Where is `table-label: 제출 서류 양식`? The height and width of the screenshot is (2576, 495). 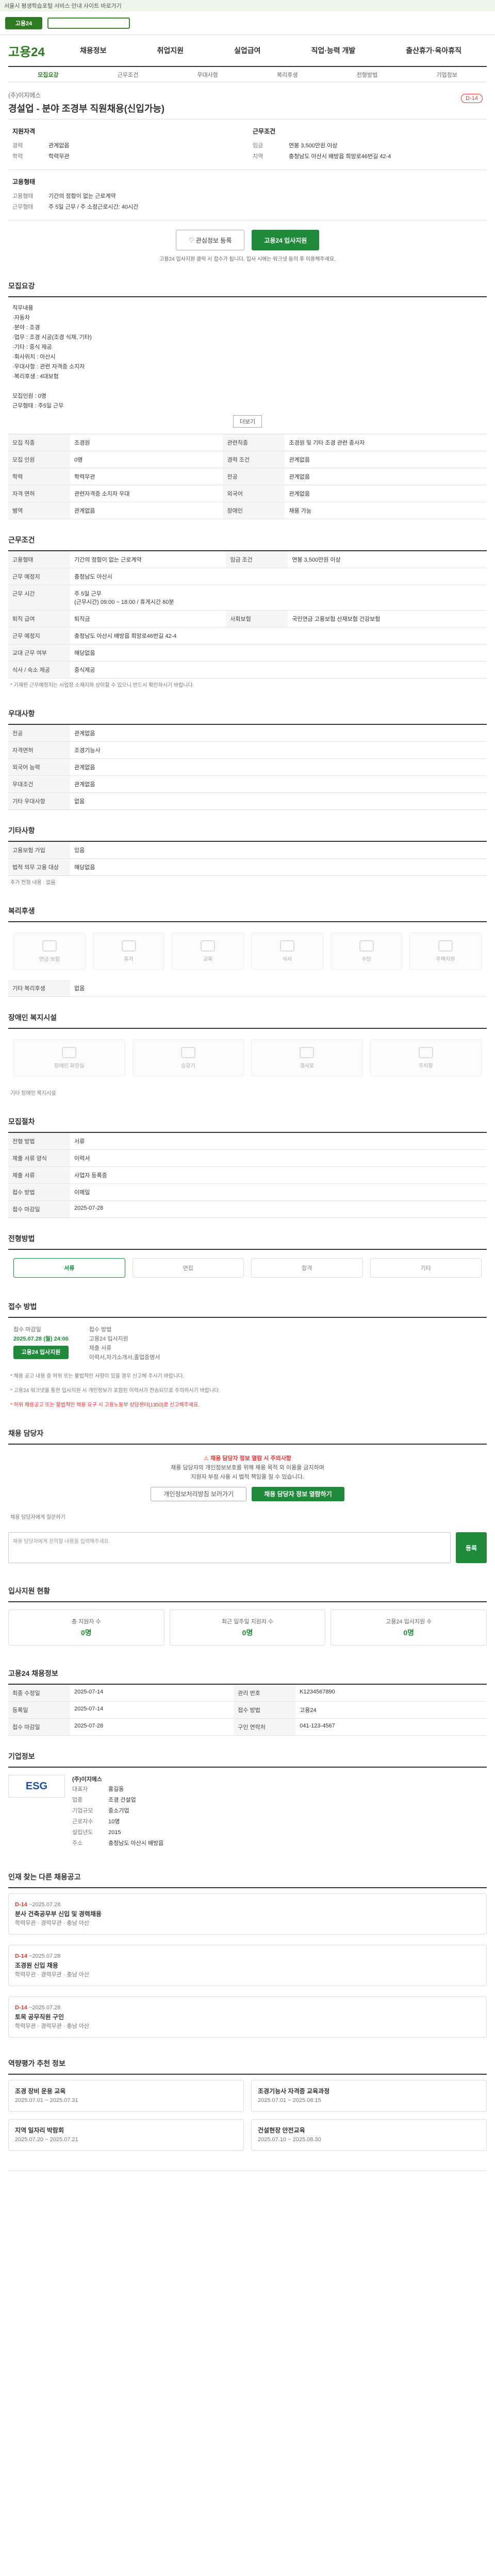 table-label: 제출 서류 양식 is located at coordinates (39, 1158).